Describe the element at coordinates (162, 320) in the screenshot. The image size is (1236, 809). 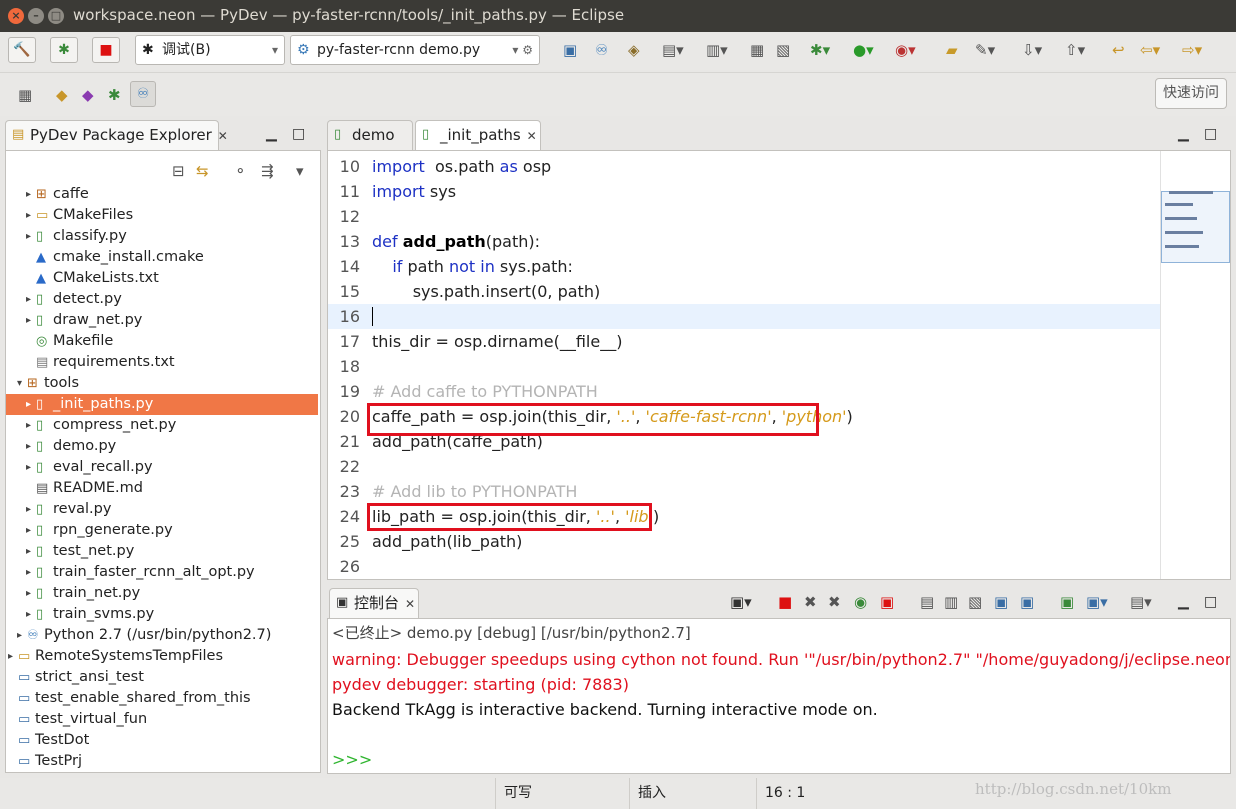
I see `tree-item: ▸ ▯ draw_net.py` at that location.